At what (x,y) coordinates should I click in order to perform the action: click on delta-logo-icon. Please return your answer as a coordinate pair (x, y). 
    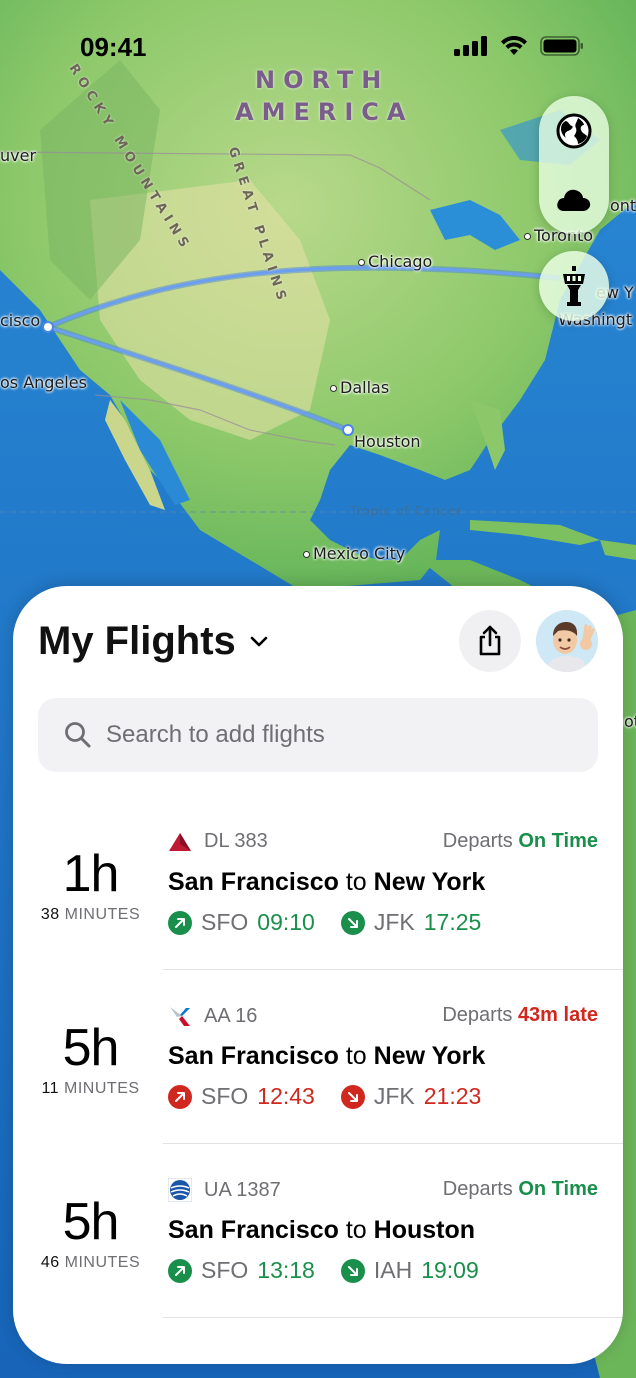
    Looking at the image, I should click on (180, 841).